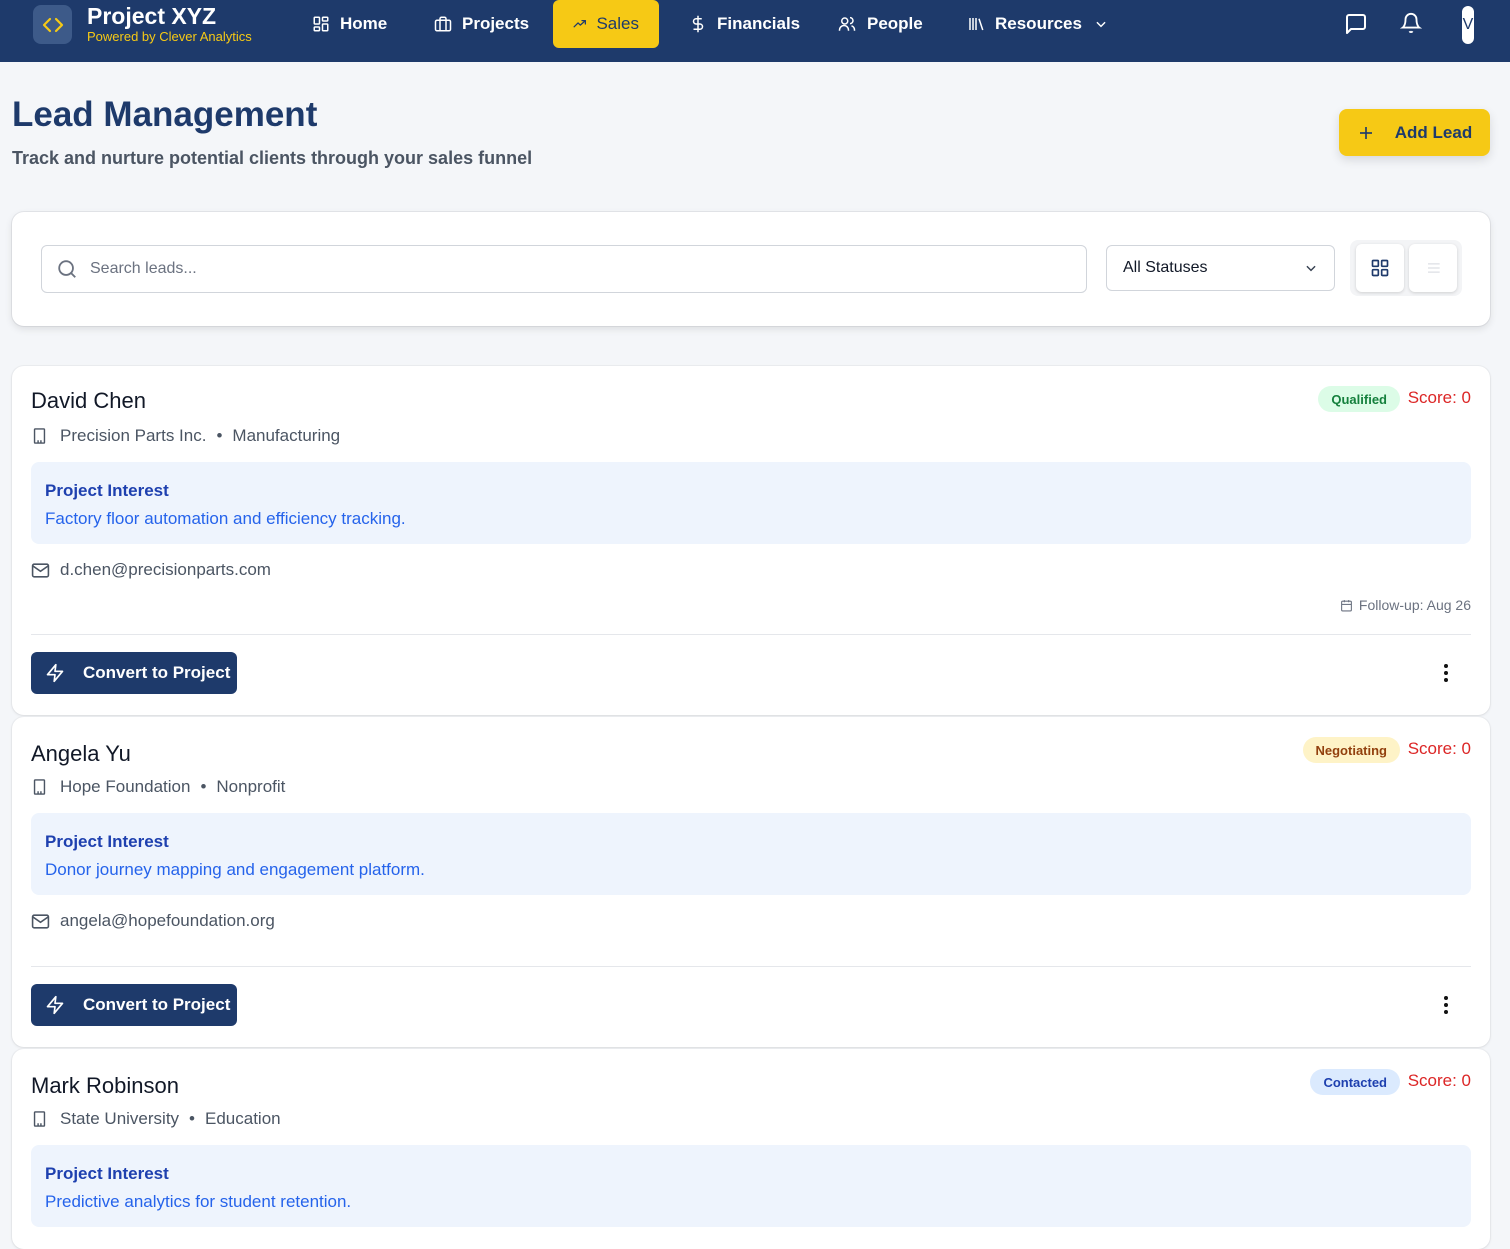 Image resolution: width=1510 pixels, height=1249 pixels. I want to click on company-name: Precision Parts Inc., so click(133, 435).